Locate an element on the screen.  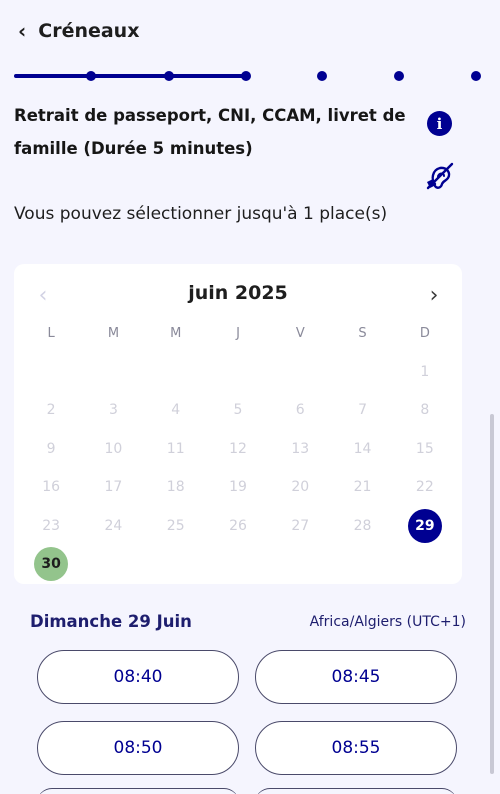
calendar-day-label: 4 is located at coordinates (176, 410).